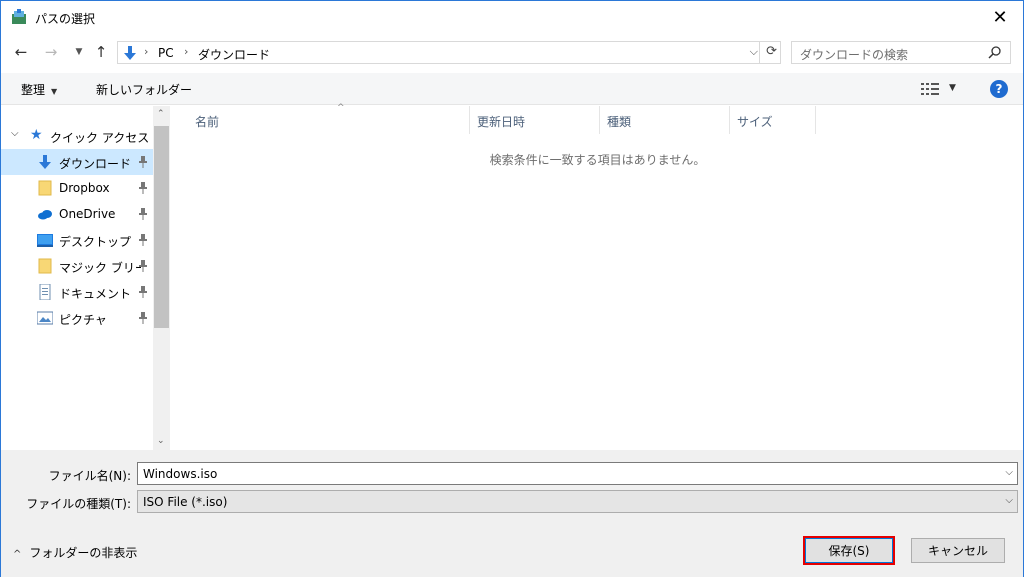 Image resolution: width=1024 pixels, height=577 pixels. What do you see at coordinates (78, 504) in the screenshot?
I see `filetype-label: ファイルの種類(T):` at bounding box center [78, 504].